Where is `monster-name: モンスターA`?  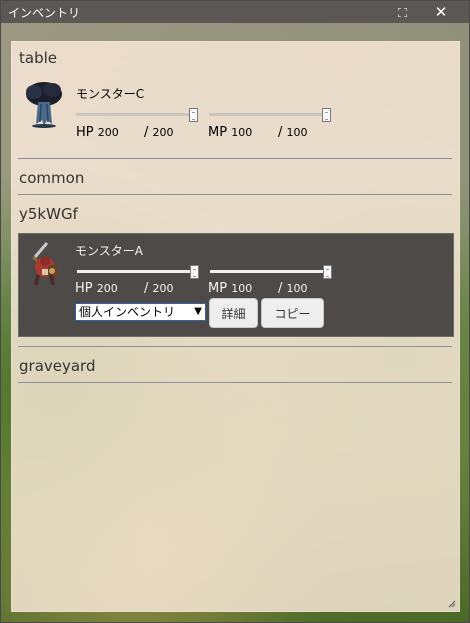
monster-name: モンスターA is located at coordinates (109, 251).